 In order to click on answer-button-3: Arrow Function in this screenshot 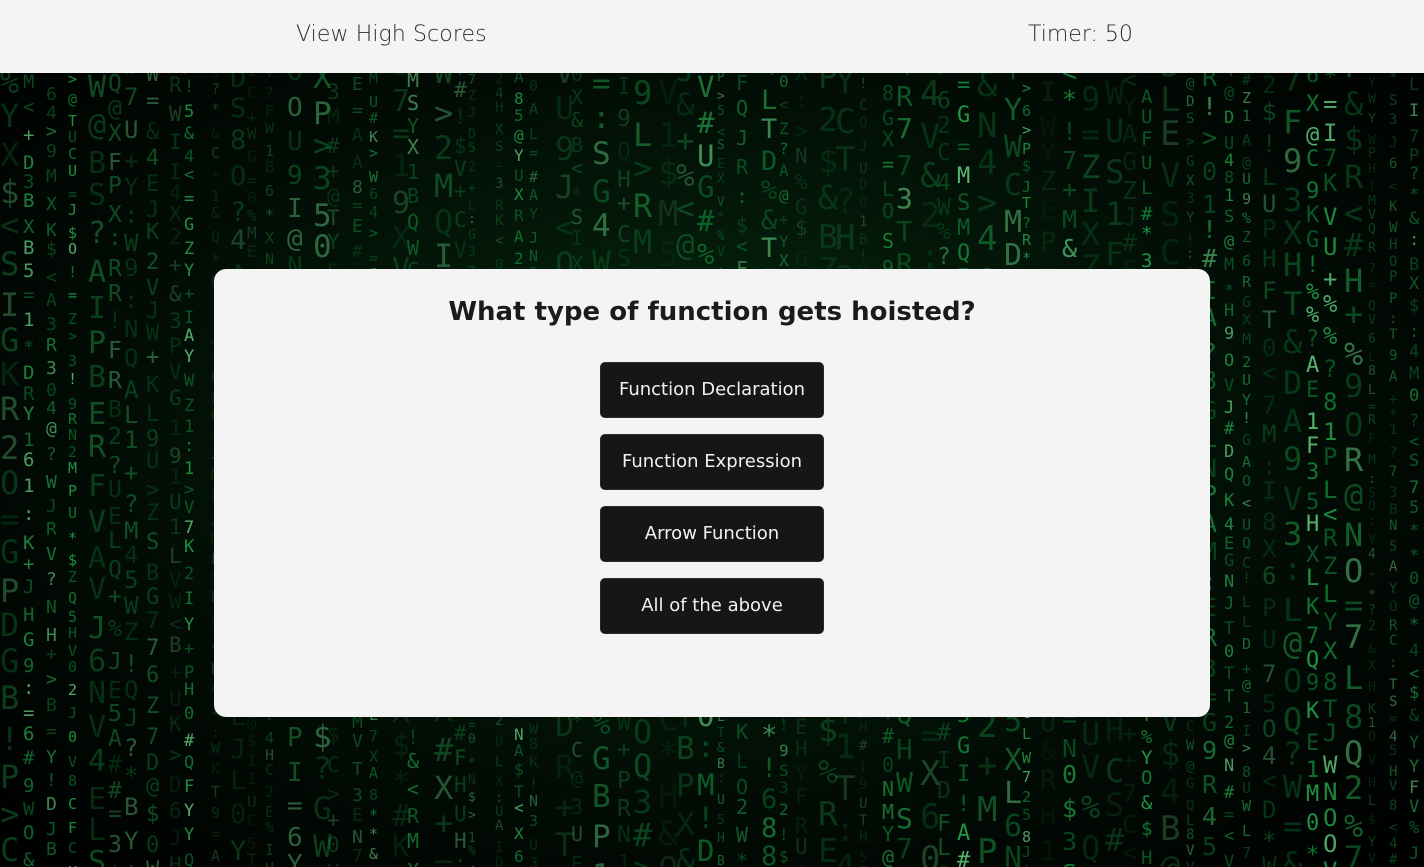, I will do `click(712, 534)`.